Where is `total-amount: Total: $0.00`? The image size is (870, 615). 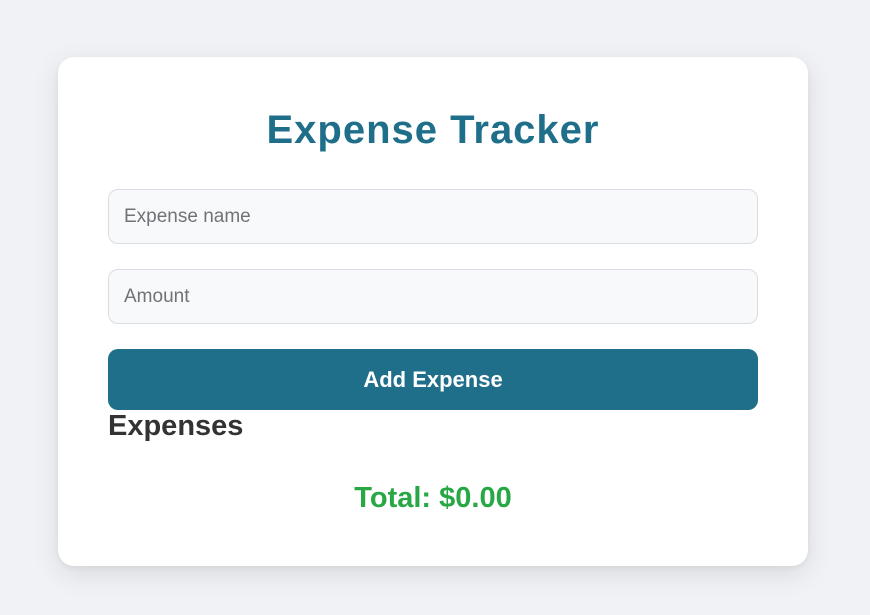
total-amount: Total: $0.00 is located at coordinates (433, 498).